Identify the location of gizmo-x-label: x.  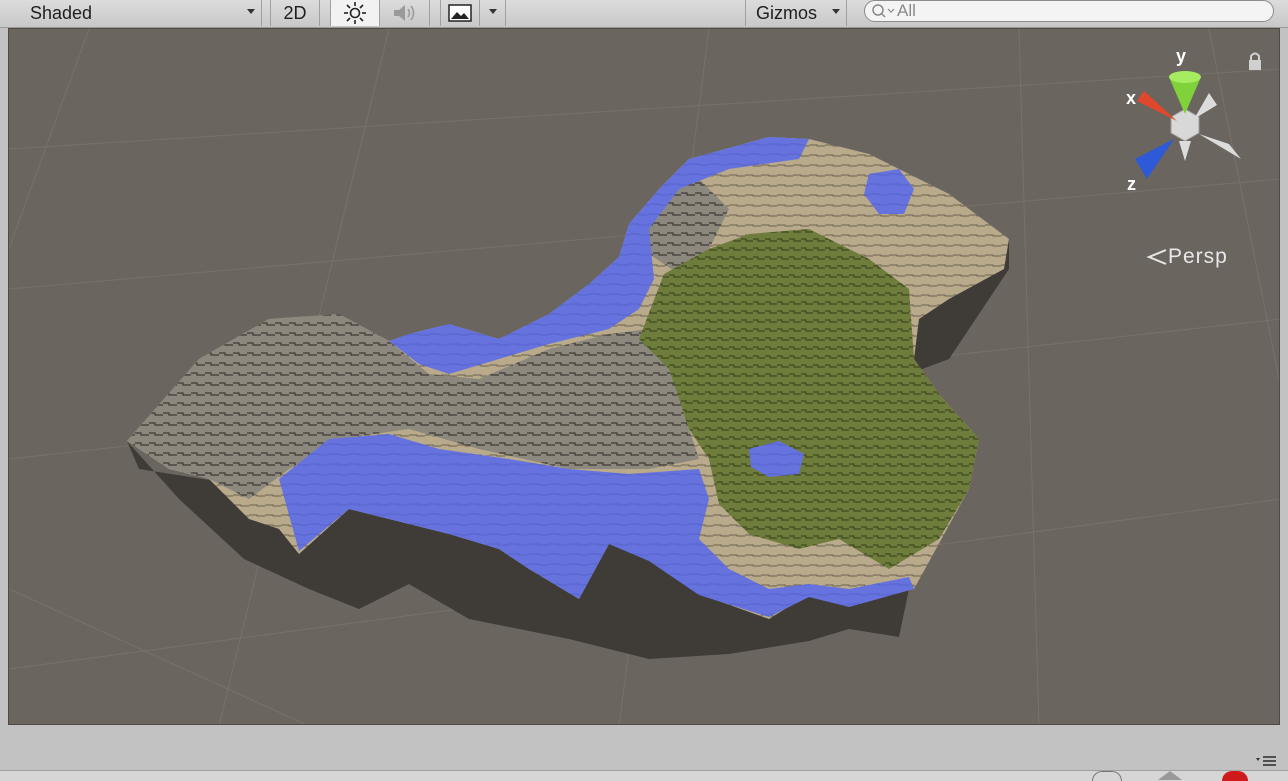
(1131, 98).